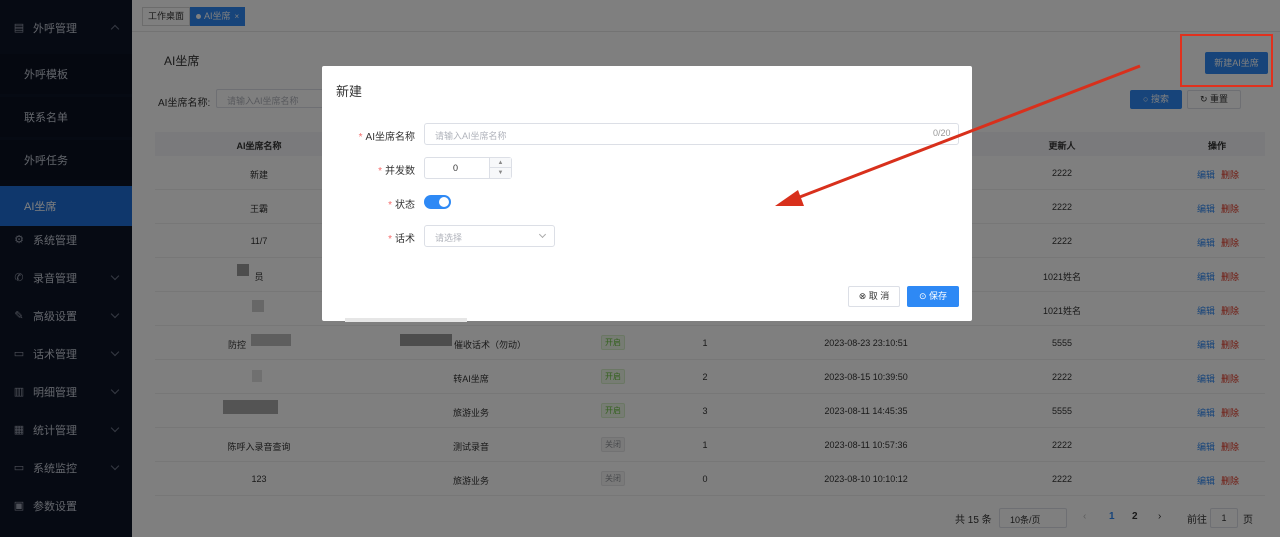 The width and height of the screenshot is (1280, 537). I want to click on check-circle-icon: ⊙, so click(924, 296).